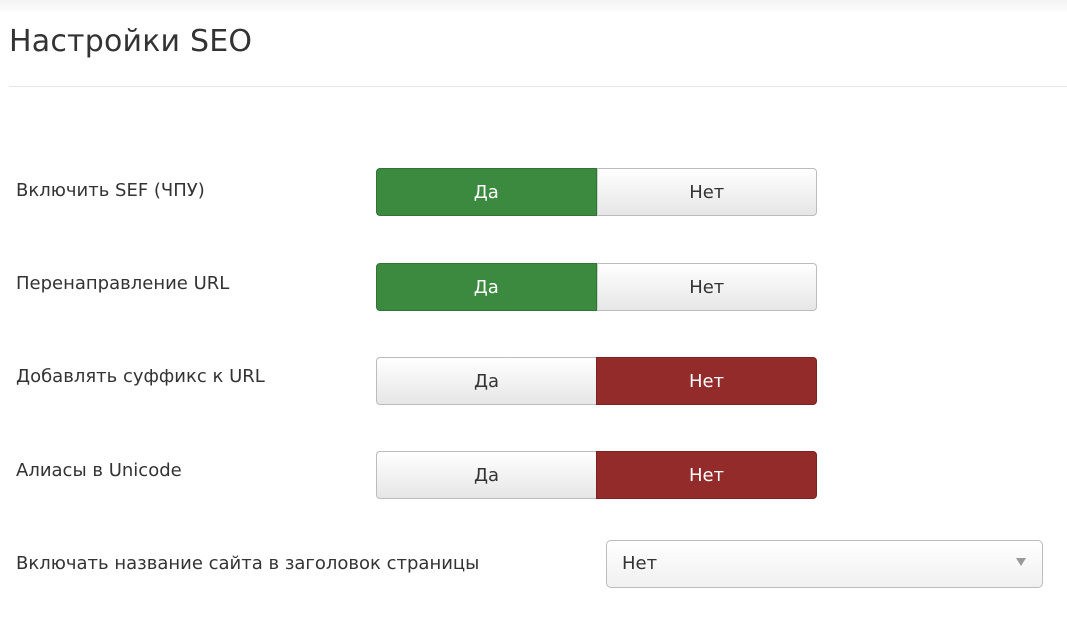  I want to click on unicode-aliases-toggle: Да Нет, so click(596, 475).